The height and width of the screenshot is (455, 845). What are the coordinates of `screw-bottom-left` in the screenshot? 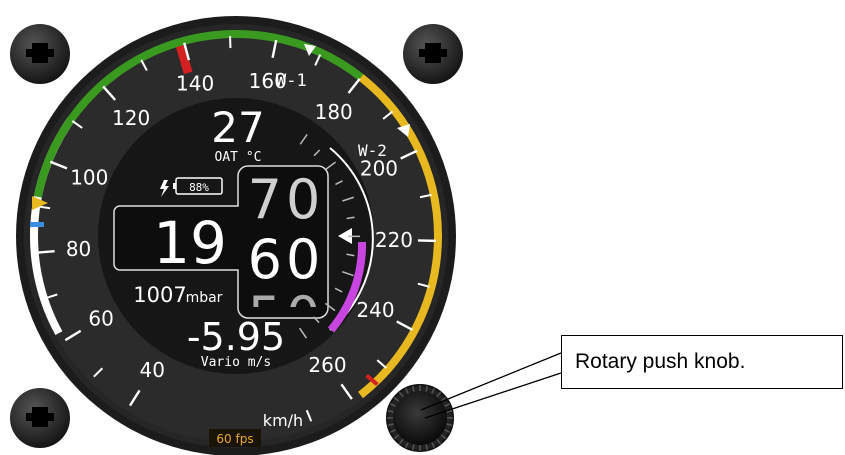 It's located at (40, 418).